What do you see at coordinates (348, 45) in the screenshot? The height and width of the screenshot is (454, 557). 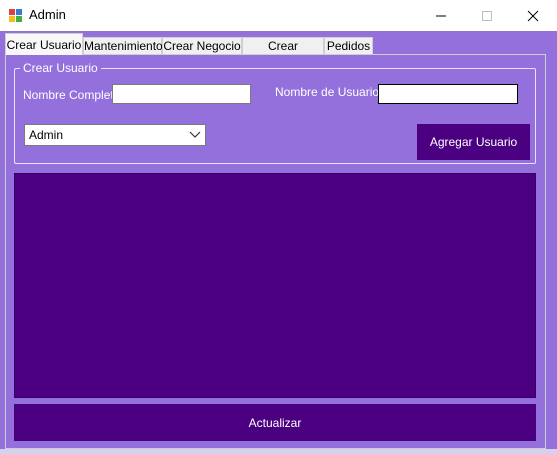 I see `tab-pedidos: Pedidos` at bounding box center [348, 45].